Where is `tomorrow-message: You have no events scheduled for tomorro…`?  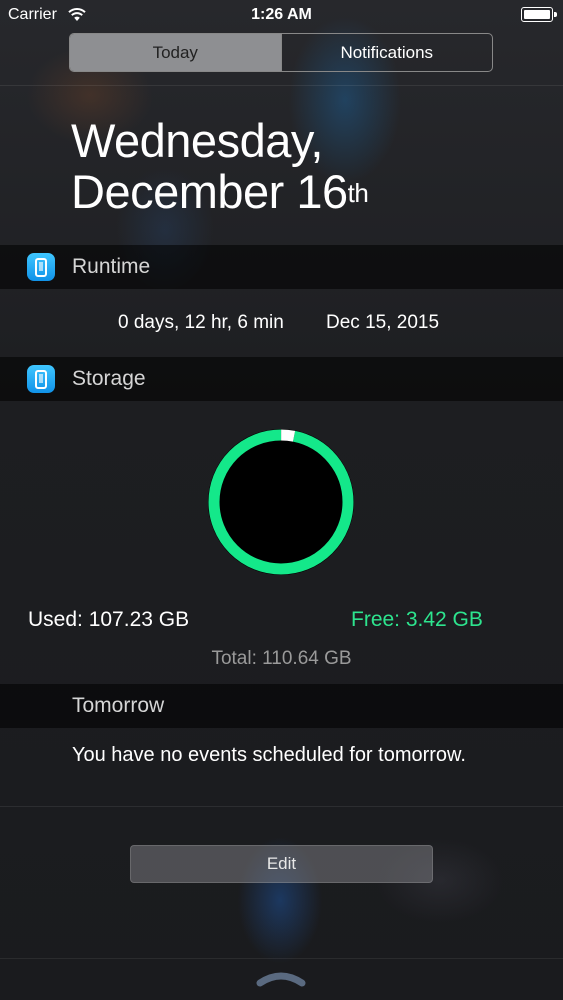 tomorrow-message: You have no events scheduled for tomorro… is located at coordinates (269, 755).